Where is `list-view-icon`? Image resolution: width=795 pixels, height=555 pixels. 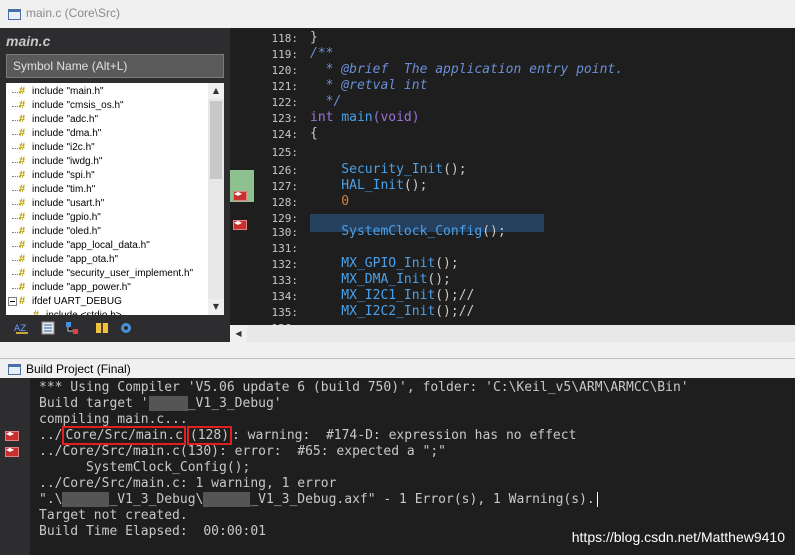
list-view-icon is located at coordinates (48, 328).